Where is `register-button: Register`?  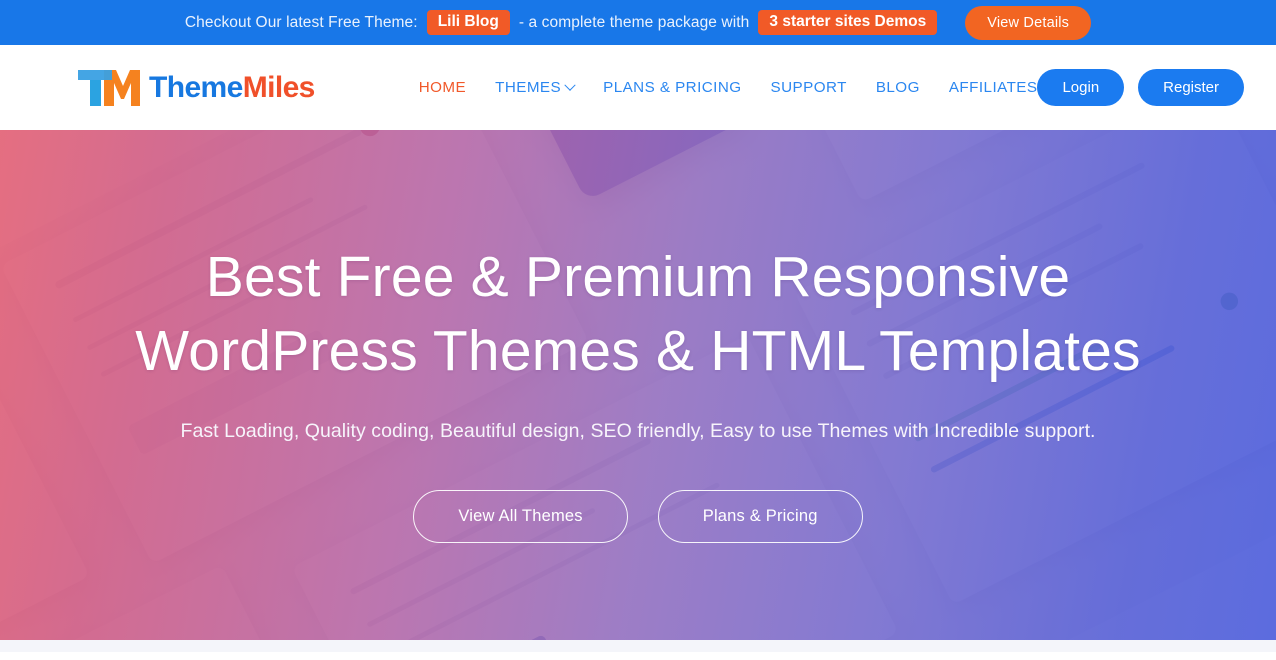
register-button: Register is located at coordinates (1191, 87).